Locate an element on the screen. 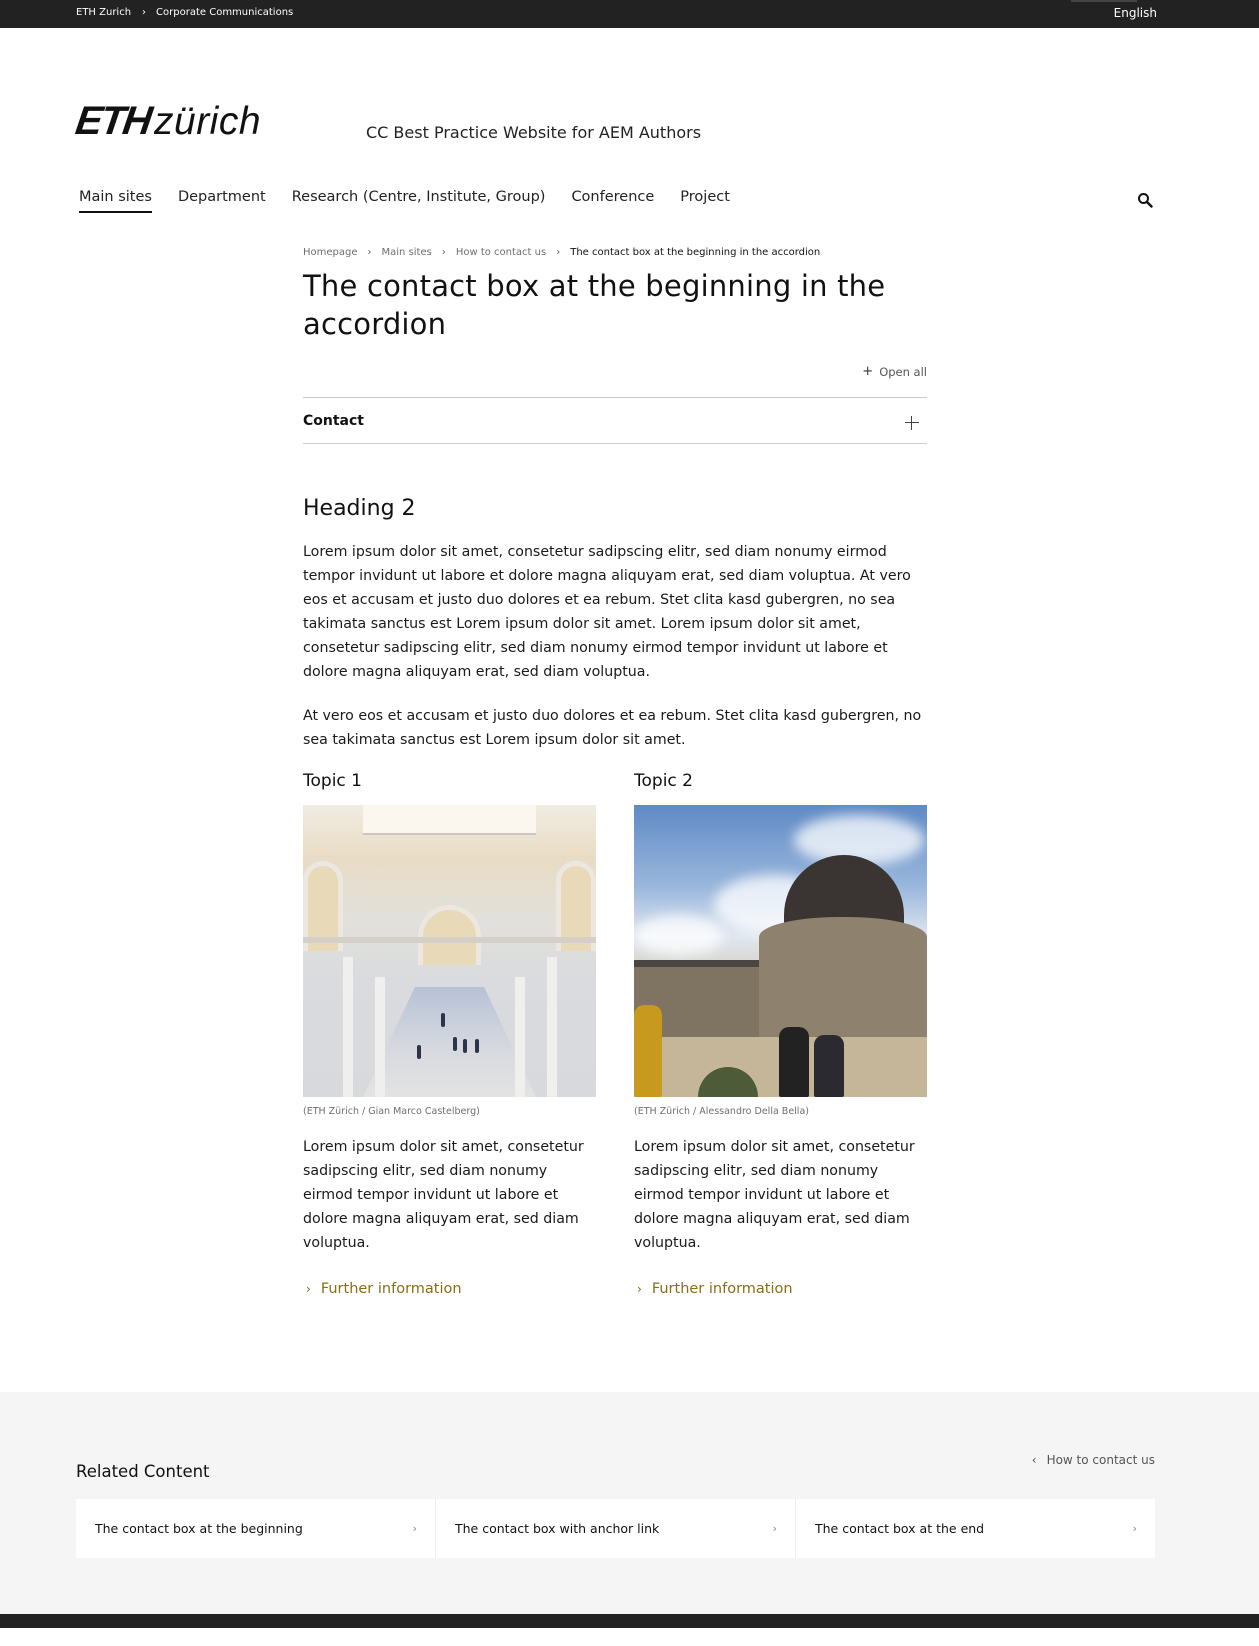  footer-bar is located at coordinates (629, 1621).